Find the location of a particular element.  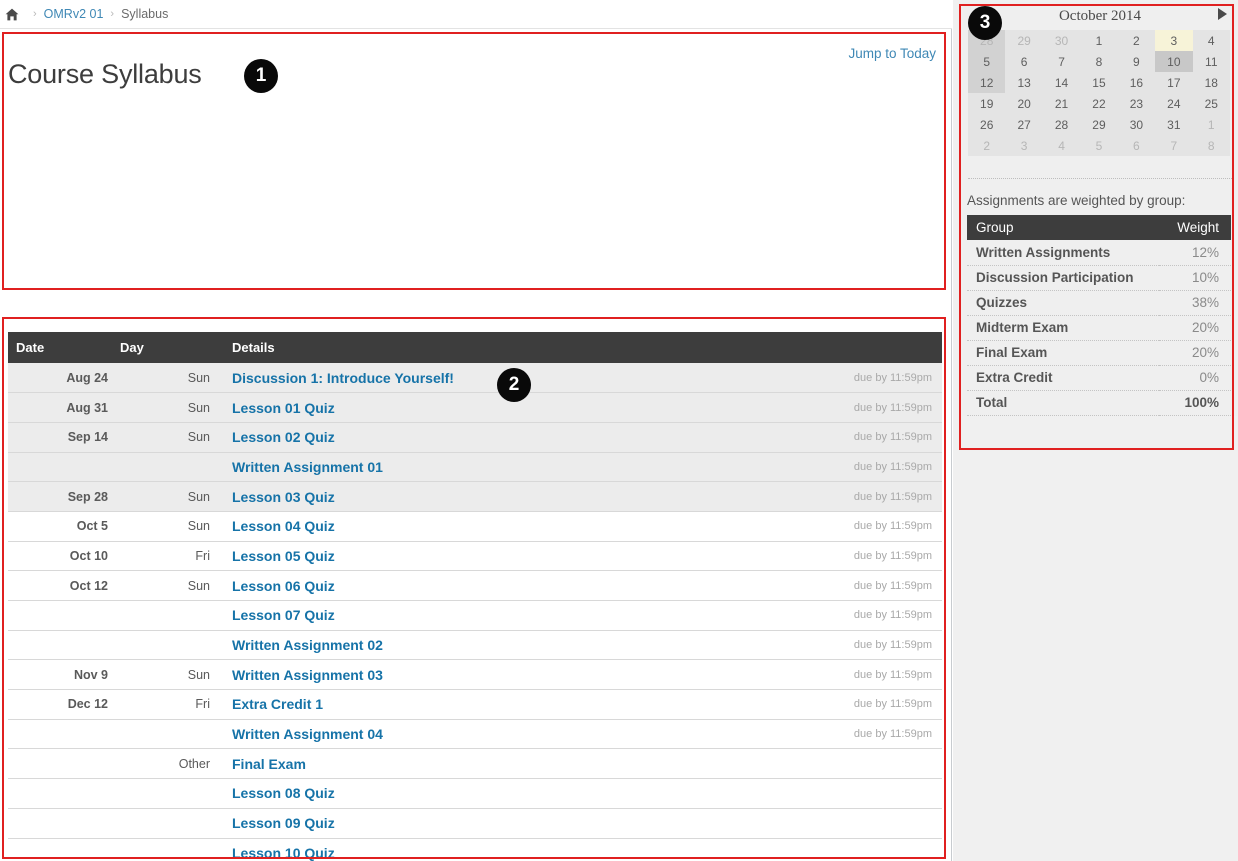

cell-details: Lesson 08 Quiz is located at coordinates (403, 793).